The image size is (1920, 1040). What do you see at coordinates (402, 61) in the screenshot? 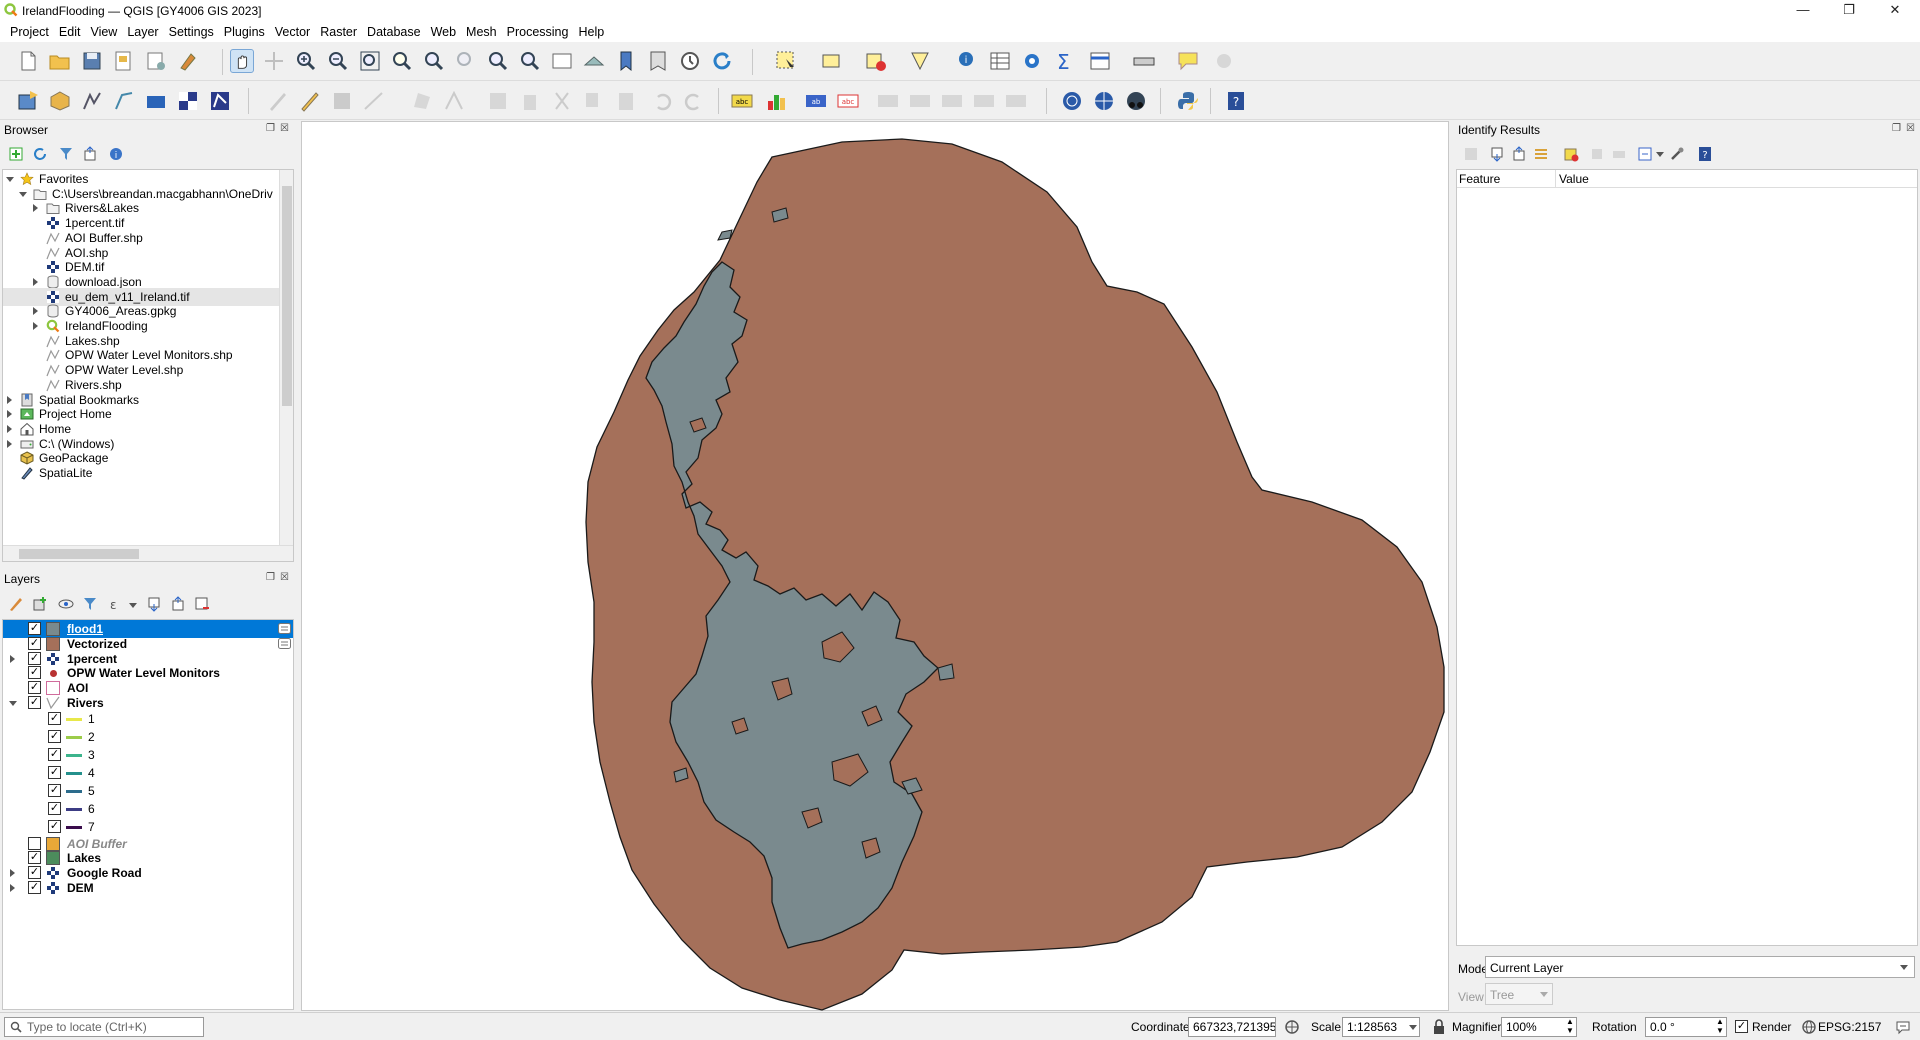
I see `zoom-to-selection-icon` at bounding box center [402, 61].